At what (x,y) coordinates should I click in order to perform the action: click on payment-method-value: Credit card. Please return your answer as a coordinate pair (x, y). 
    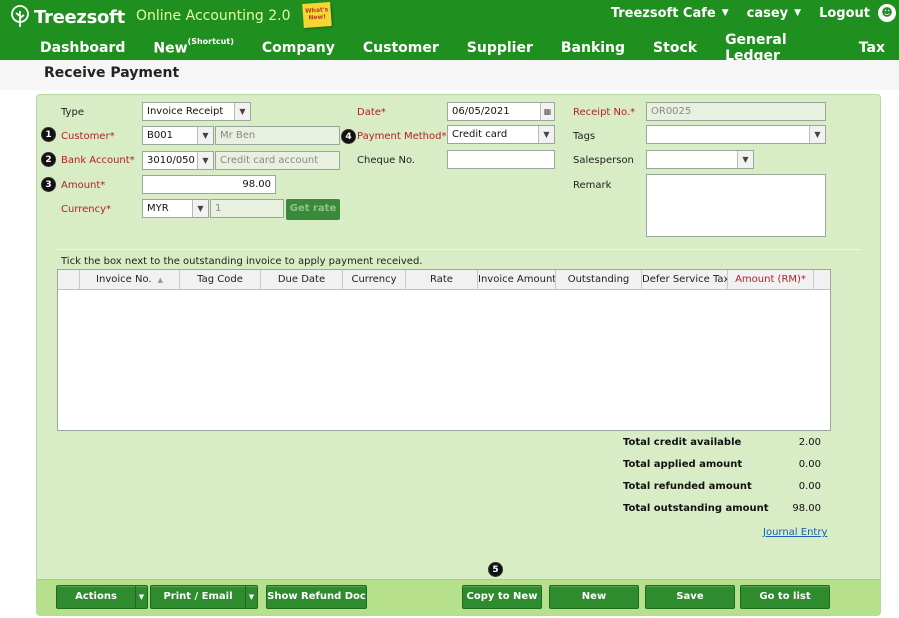
    Looking at the image, I should click on (480, 134).